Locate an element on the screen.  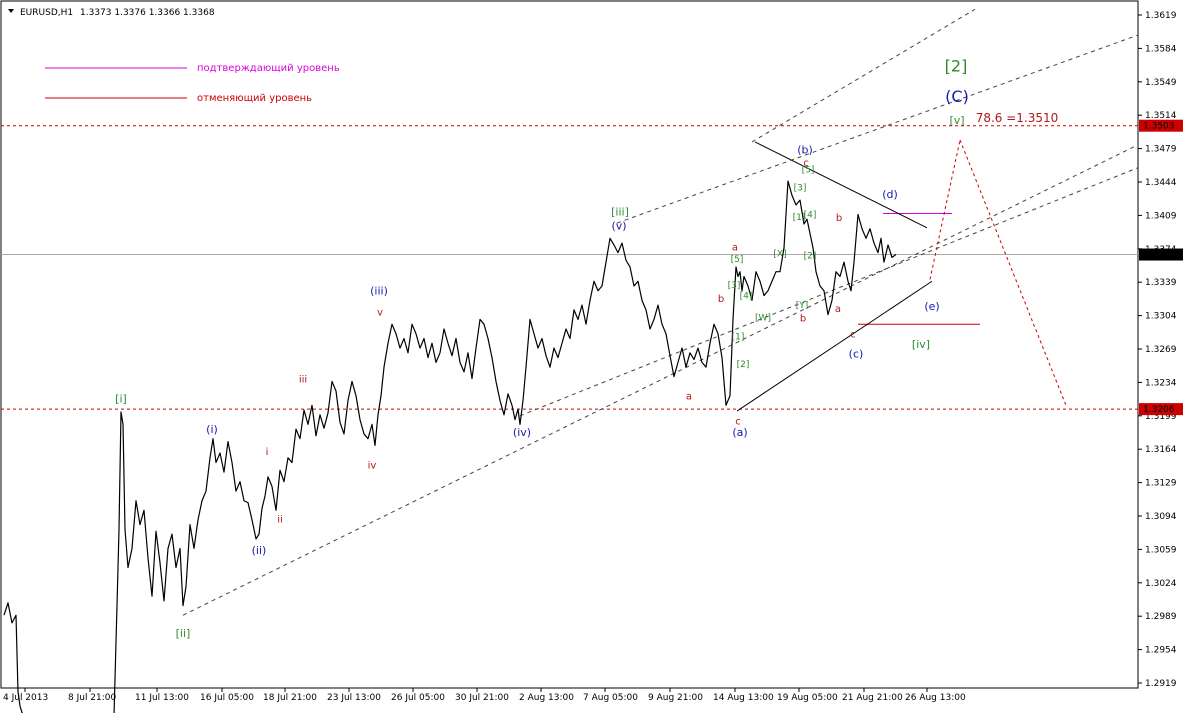
chart-header: EURUSD,H1 1.3373 1.3376 1.3366 1.3368 is located at coordinates (111, 13).